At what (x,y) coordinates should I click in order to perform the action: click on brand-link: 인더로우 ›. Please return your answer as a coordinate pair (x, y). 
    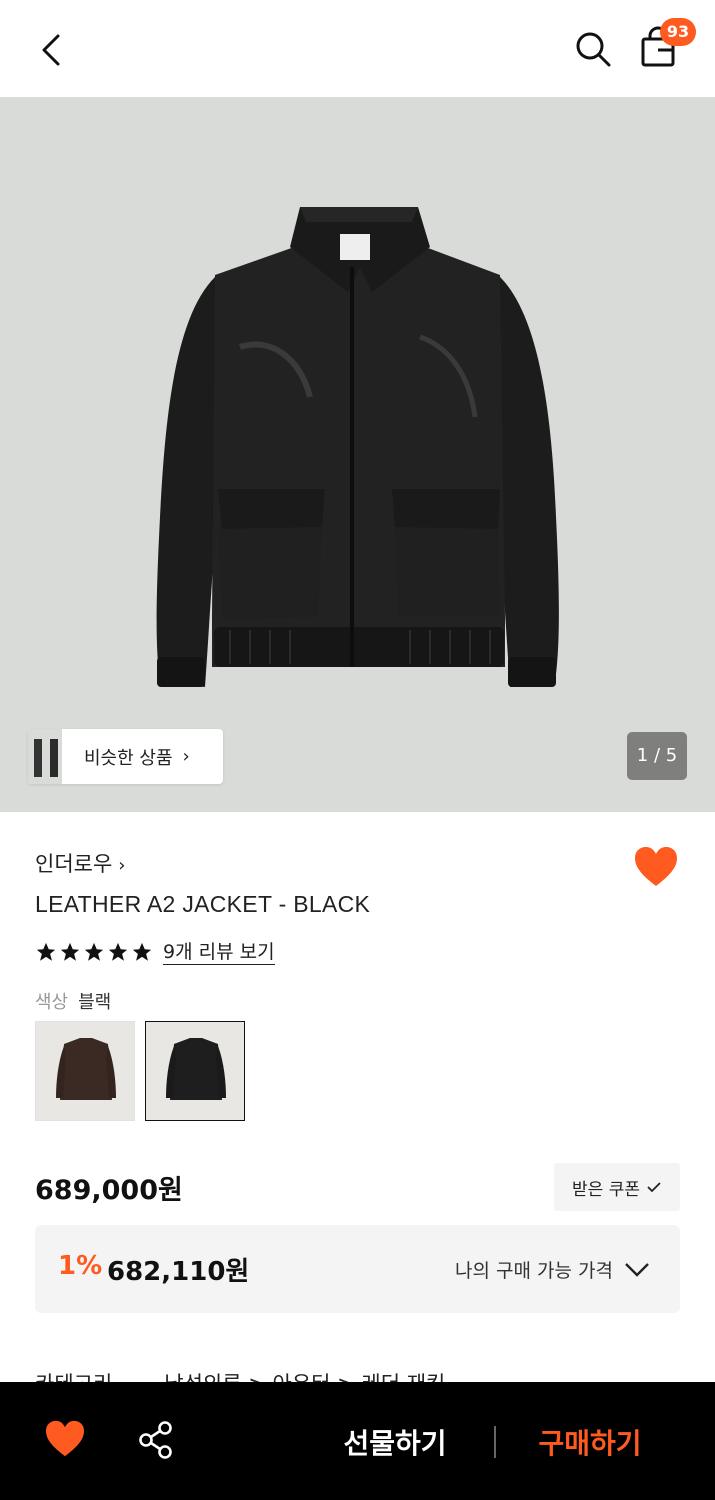
    Looking at the image, I should click on (80, 863).